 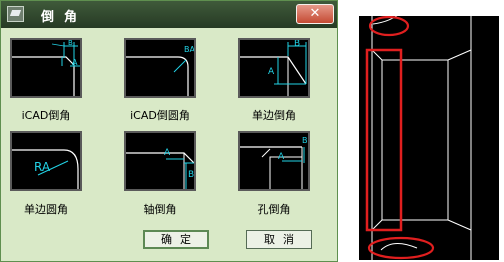 I want to click on option-icad-chamfer-image: B A, so click(x=46, y=68).